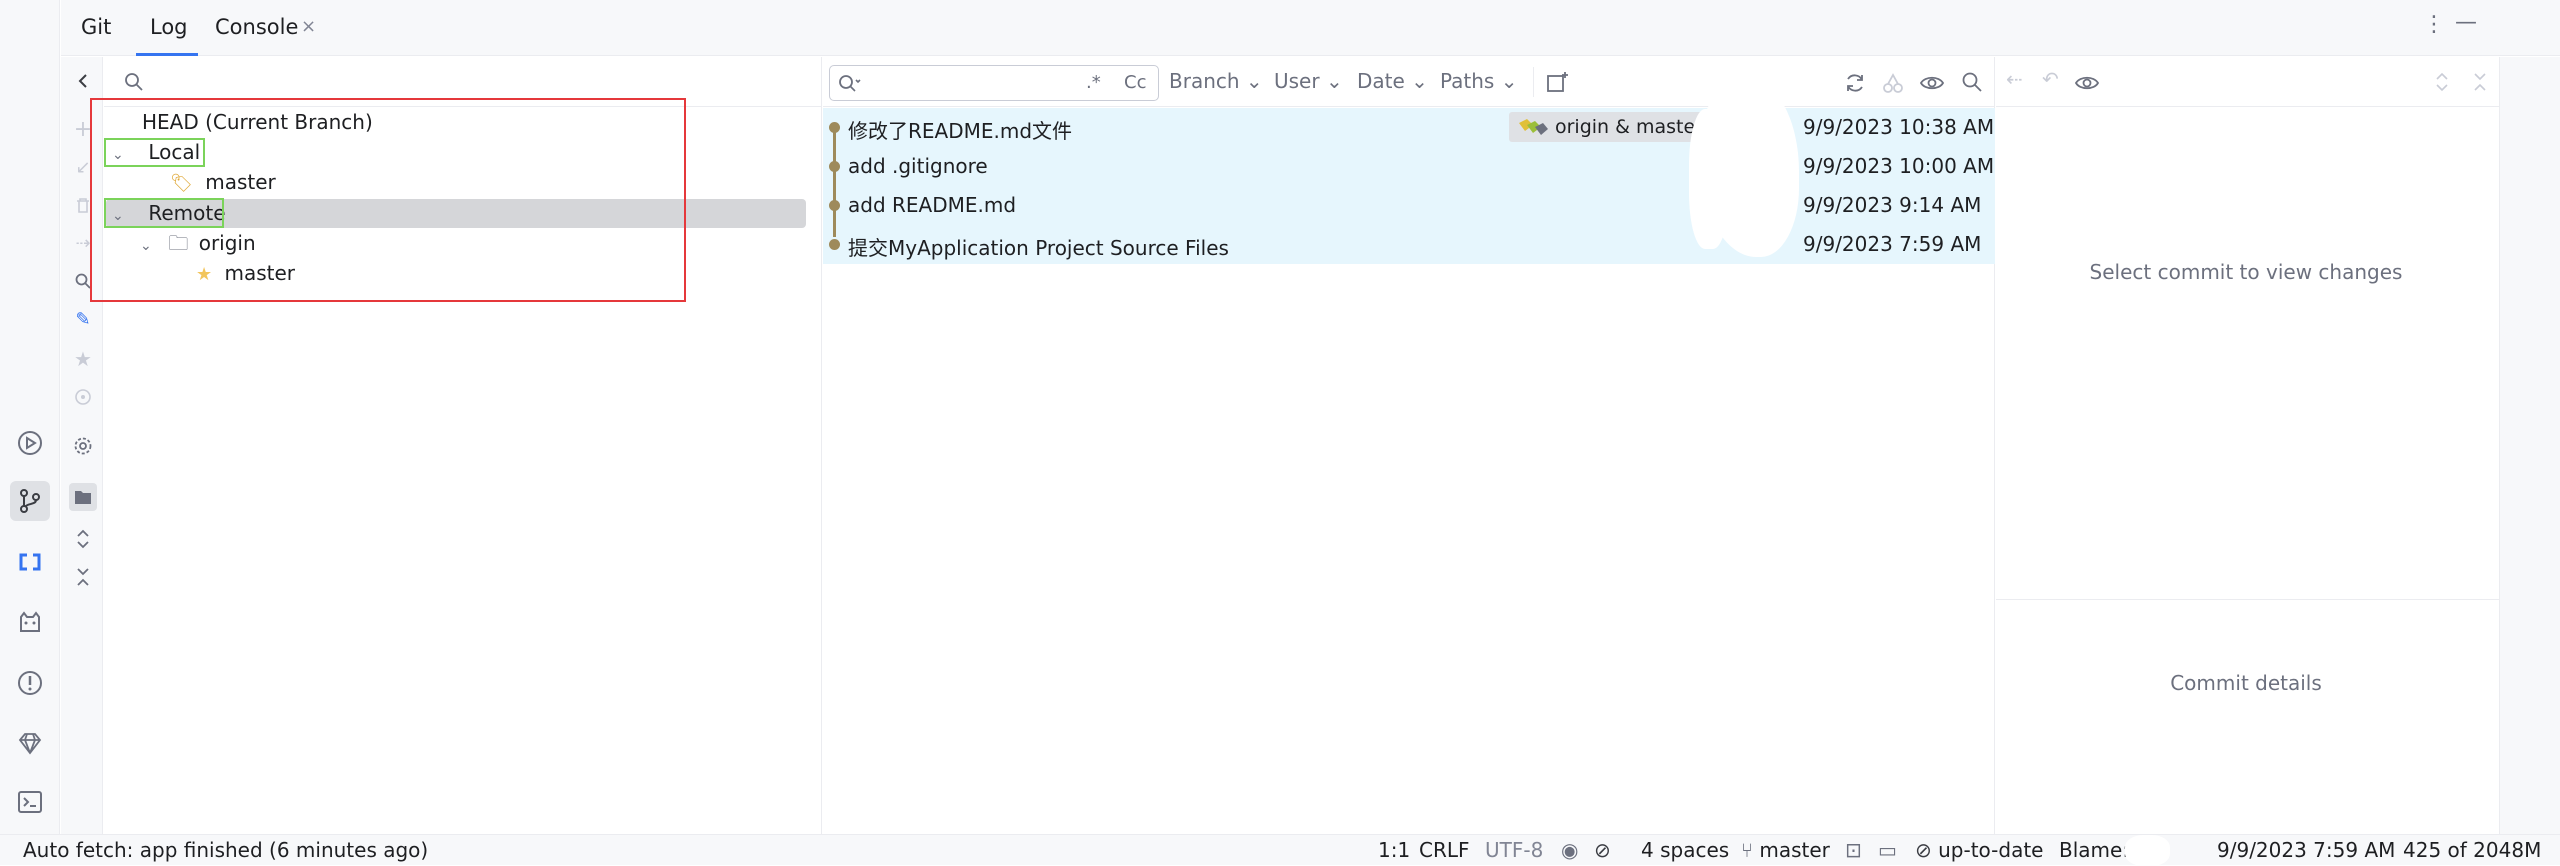 Image resolution: width=2560 pixels, height=866 pixels. What do you see at coordinates (1747, 850) in the screenshot?
I see `branch-icon: ⑂` at bounding box center [1747, 850].